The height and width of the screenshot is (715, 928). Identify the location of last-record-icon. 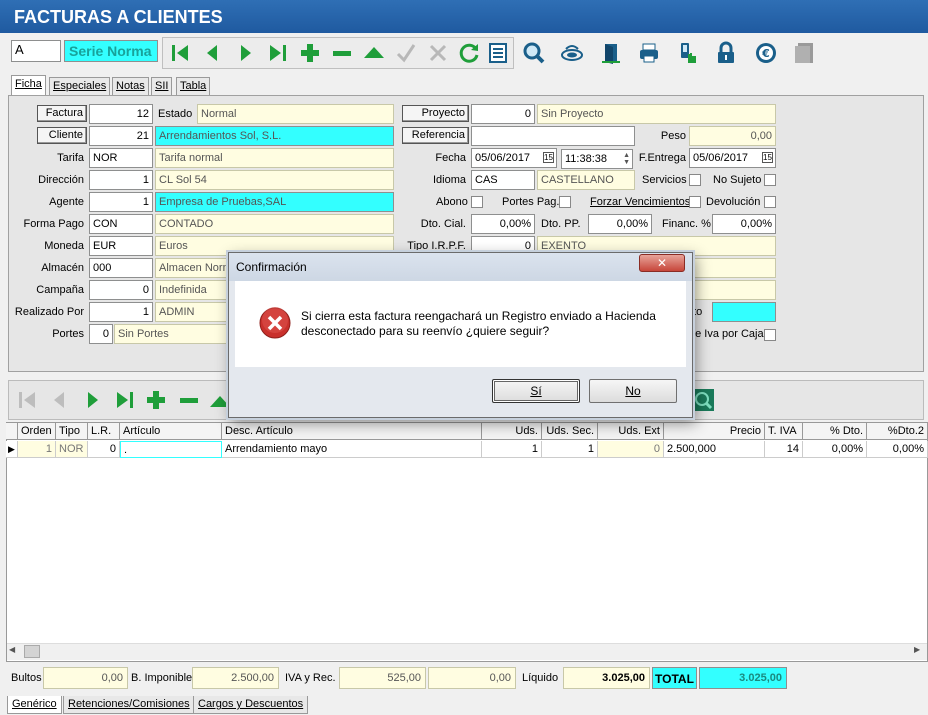
(278, 53).